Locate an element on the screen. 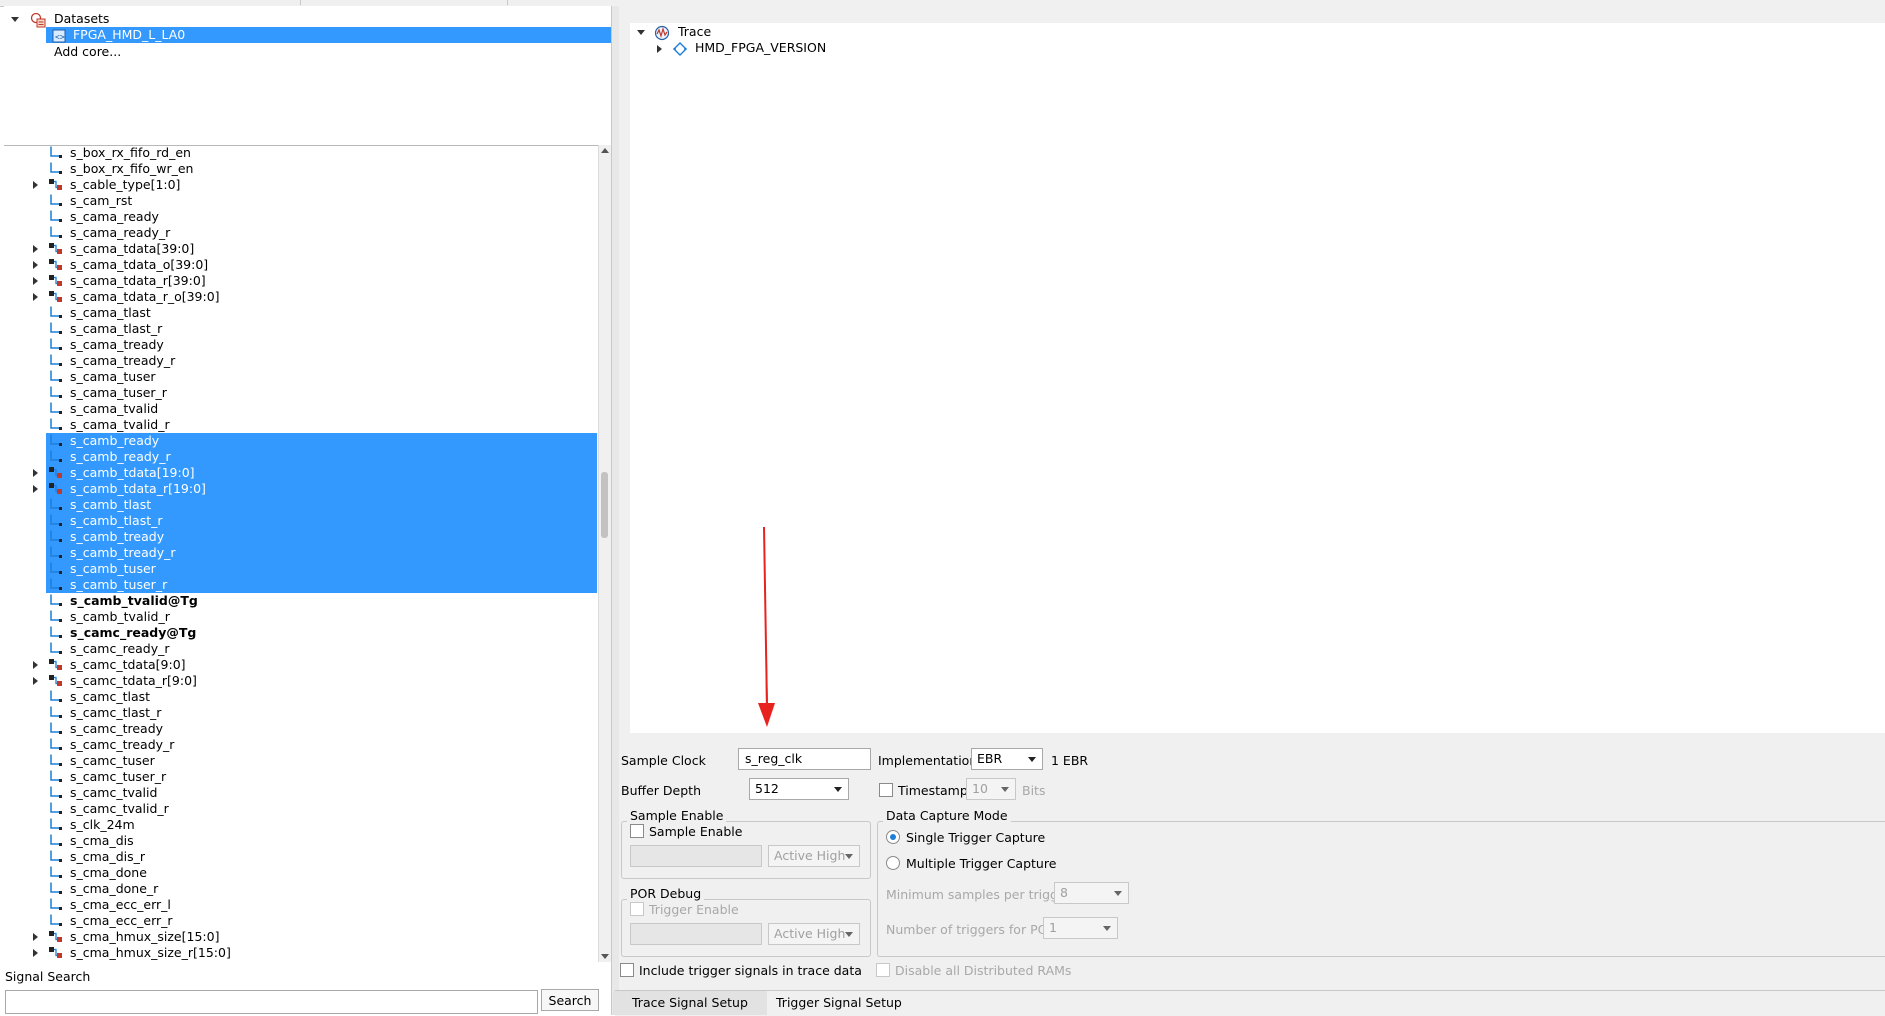 Image resolution: width=1885 pixels, height=1016 pixels. signal-row: s_camb_tdata_r[19:0] is located at coordinates (315, 489).